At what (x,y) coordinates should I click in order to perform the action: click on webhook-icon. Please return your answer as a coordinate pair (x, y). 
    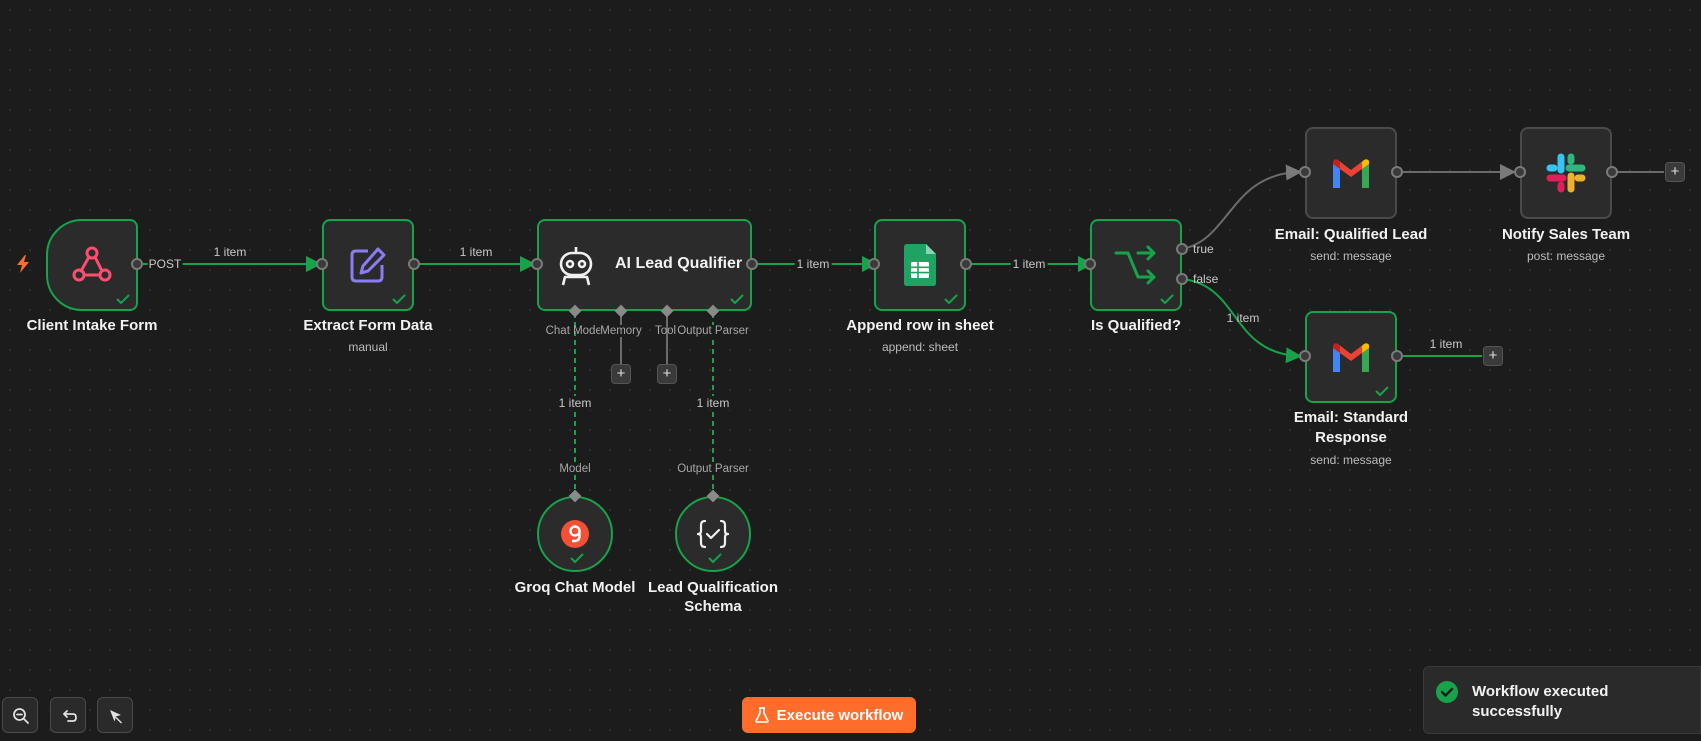
    Looking at the image, I should click on (92, 264).